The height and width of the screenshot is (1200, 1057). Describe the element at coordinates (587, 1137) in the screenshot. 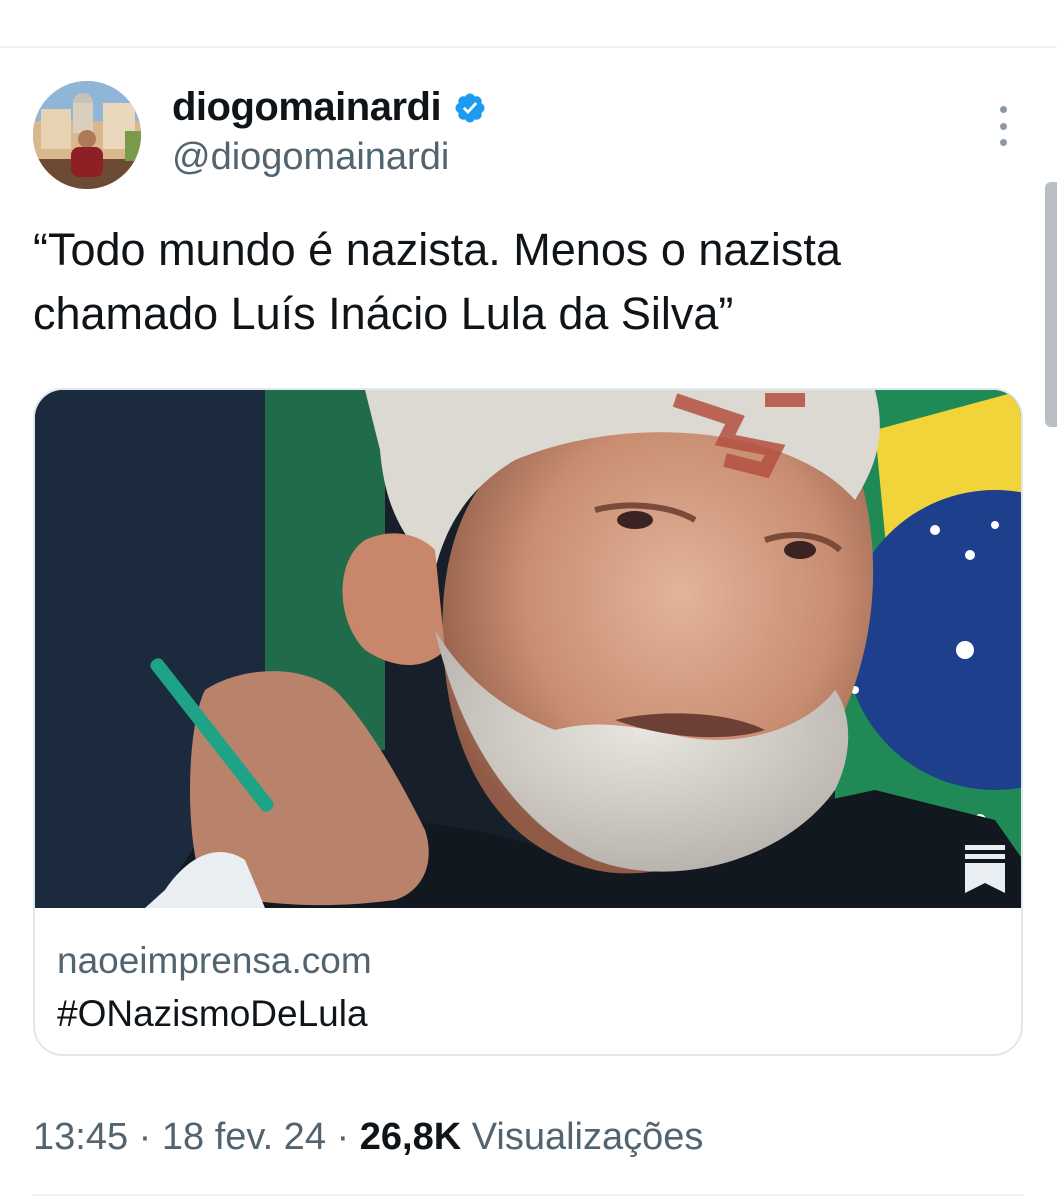

I see `views-label: Visualizações` at that location.